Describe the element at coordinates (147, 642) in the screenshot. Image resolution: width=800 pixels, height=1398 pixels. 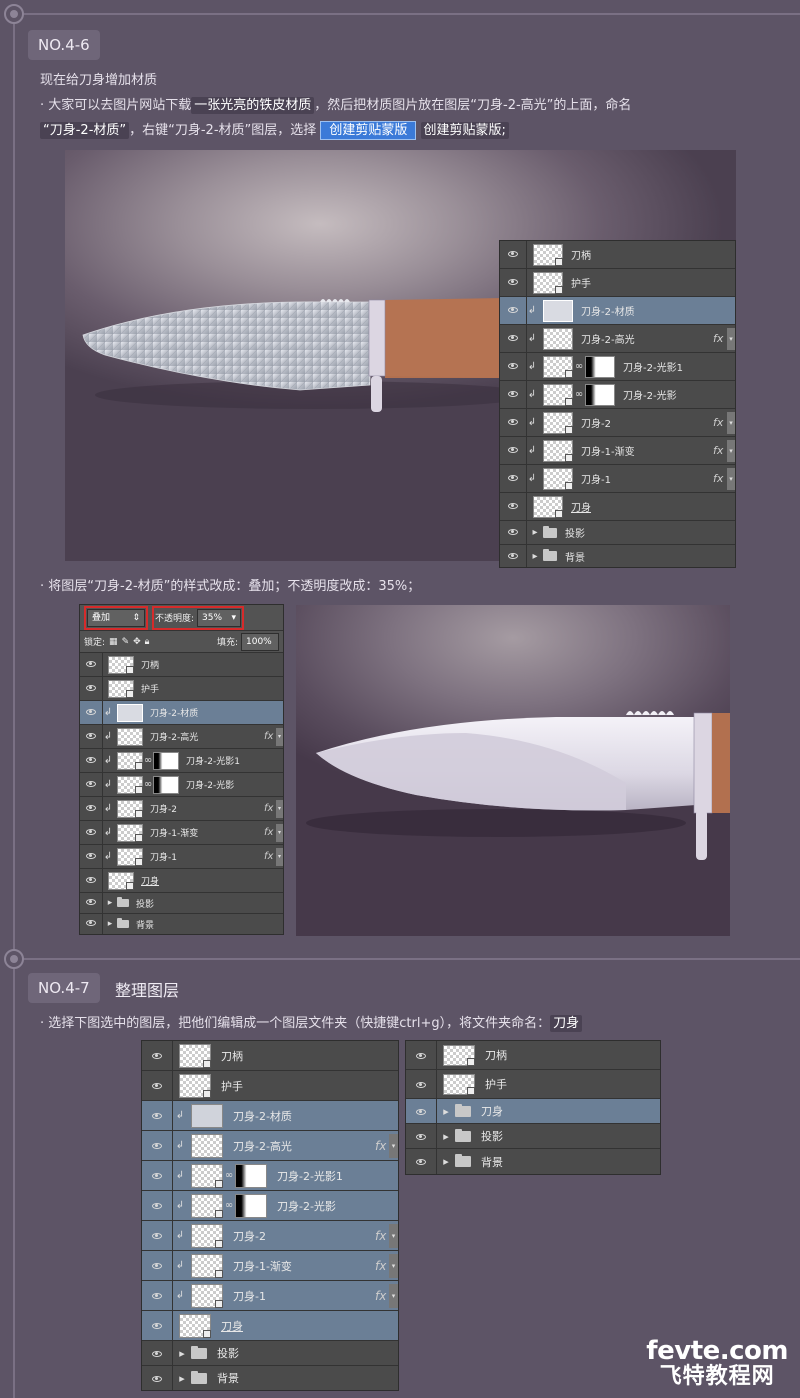
I see `lock-all-icon: 🔒︎` at that location.